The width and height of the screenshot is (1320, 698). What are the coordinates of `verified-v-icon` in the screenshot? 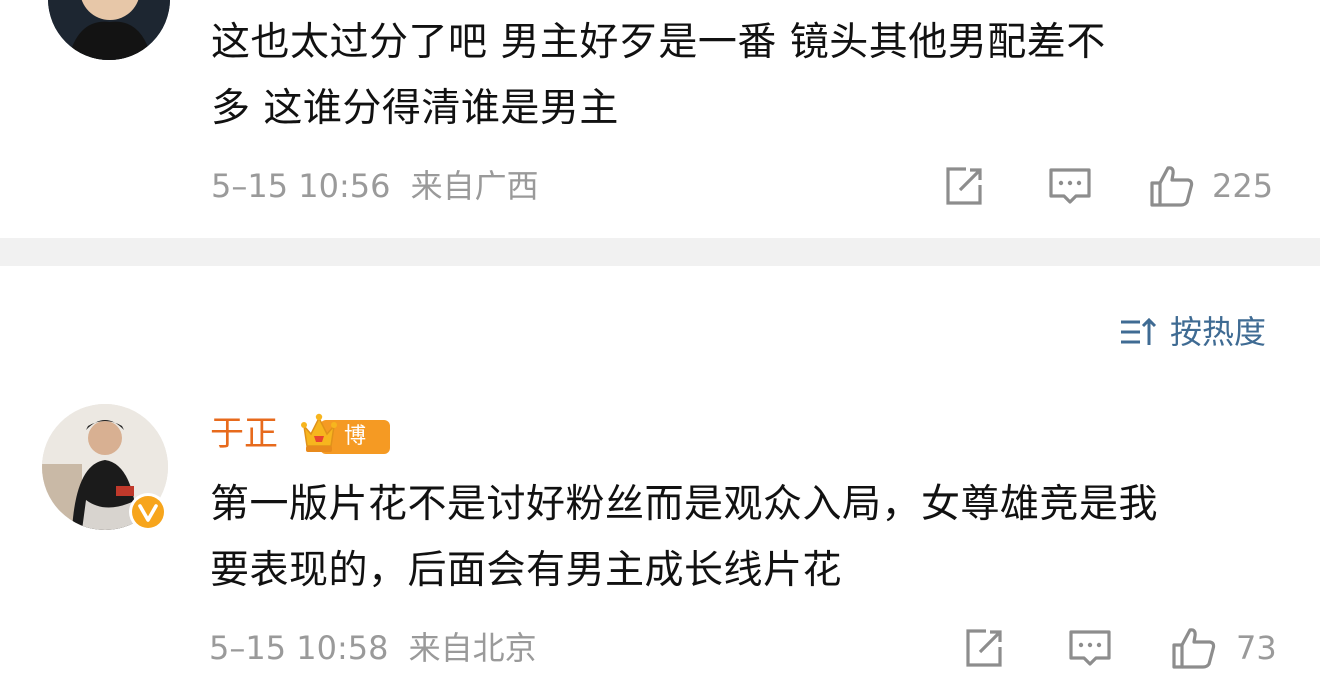 It's located at (148, 512).